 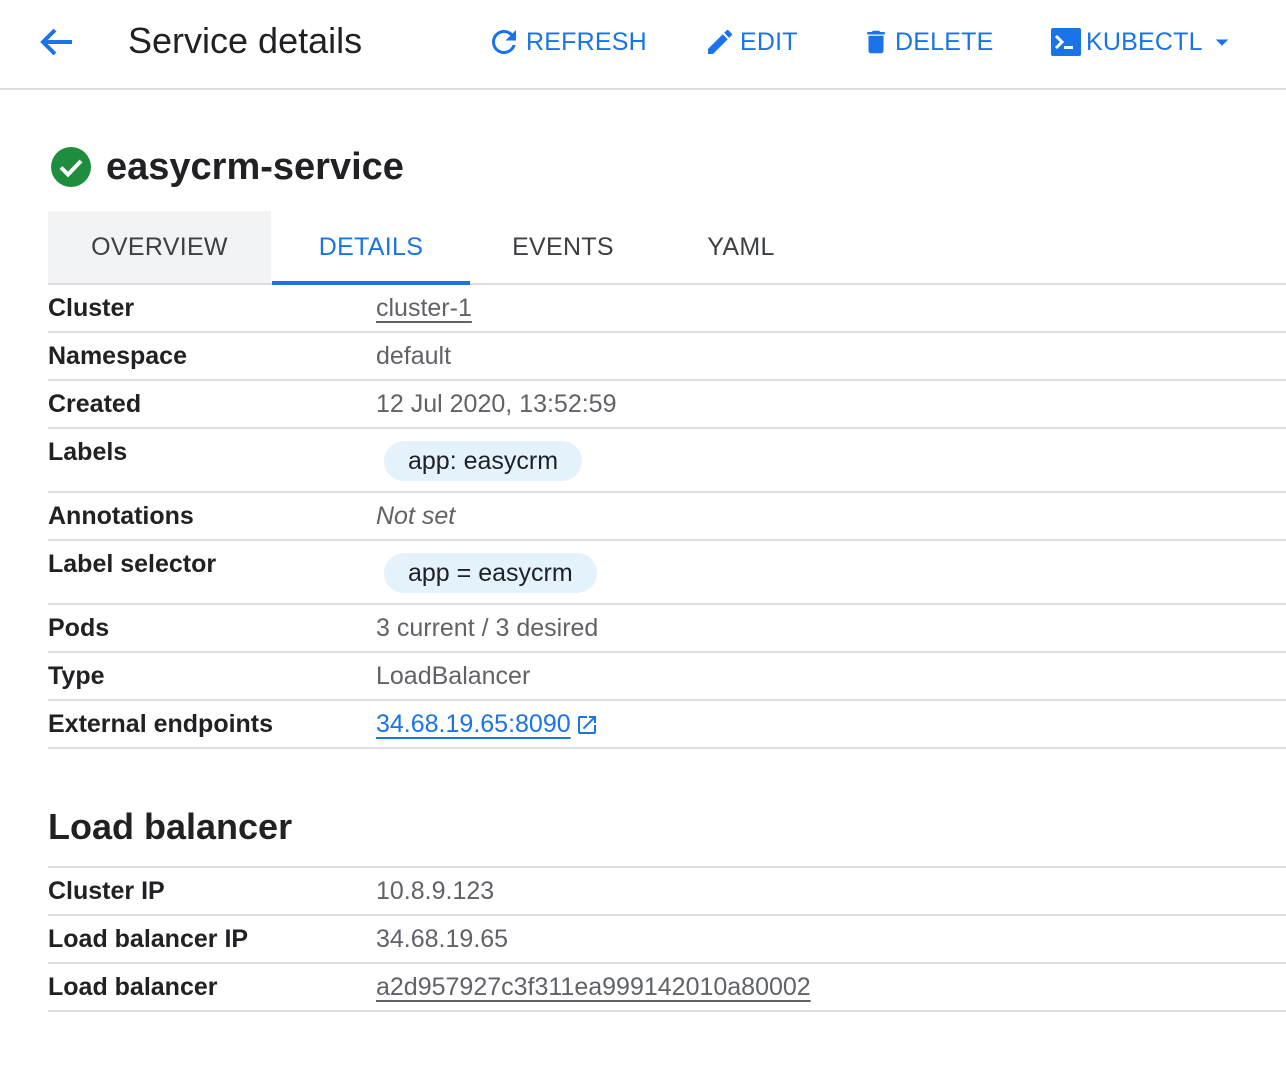 What do you see at coordinates (121, 516) in the screenshot?
I see `annotations-key: Annotations` at bounding box center [121, 516].